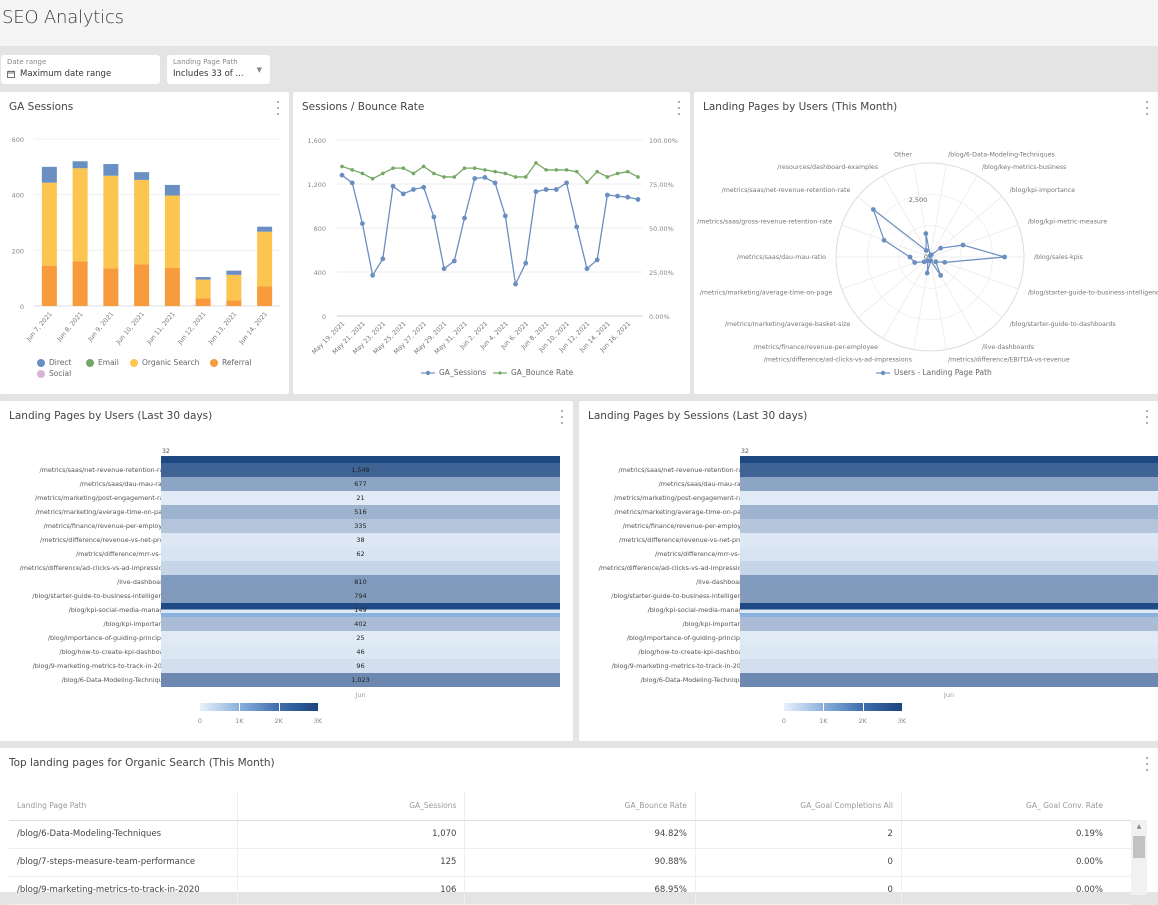  What do you see at coordinates (360, 638) in the screenshot?
I see `heatmap-value-label: 25` at bounding box center [360, 638].